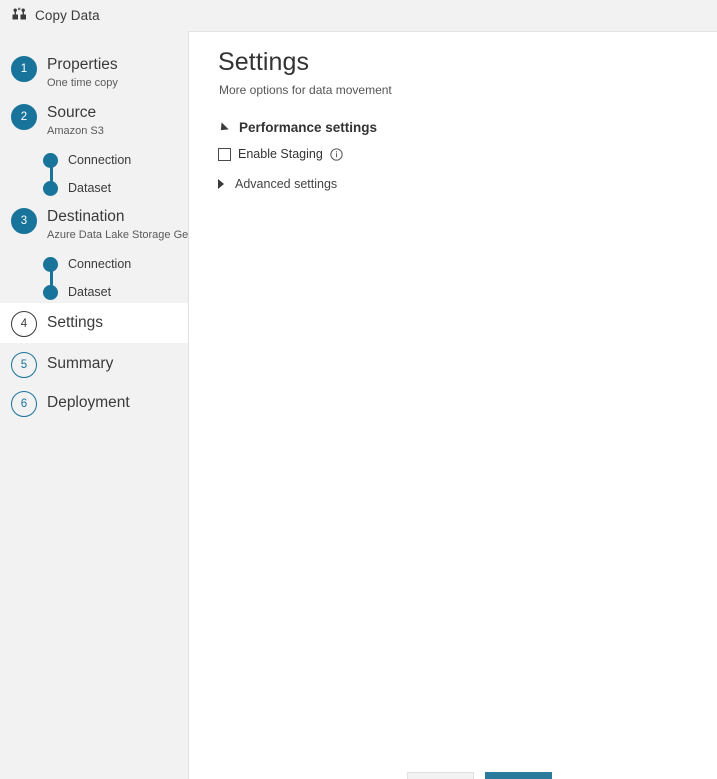 Image resolution: width=717 pixels, height=779 pixels. I want to click on sidebar-substeps-source: Connection Dataset, so click(94, 174).